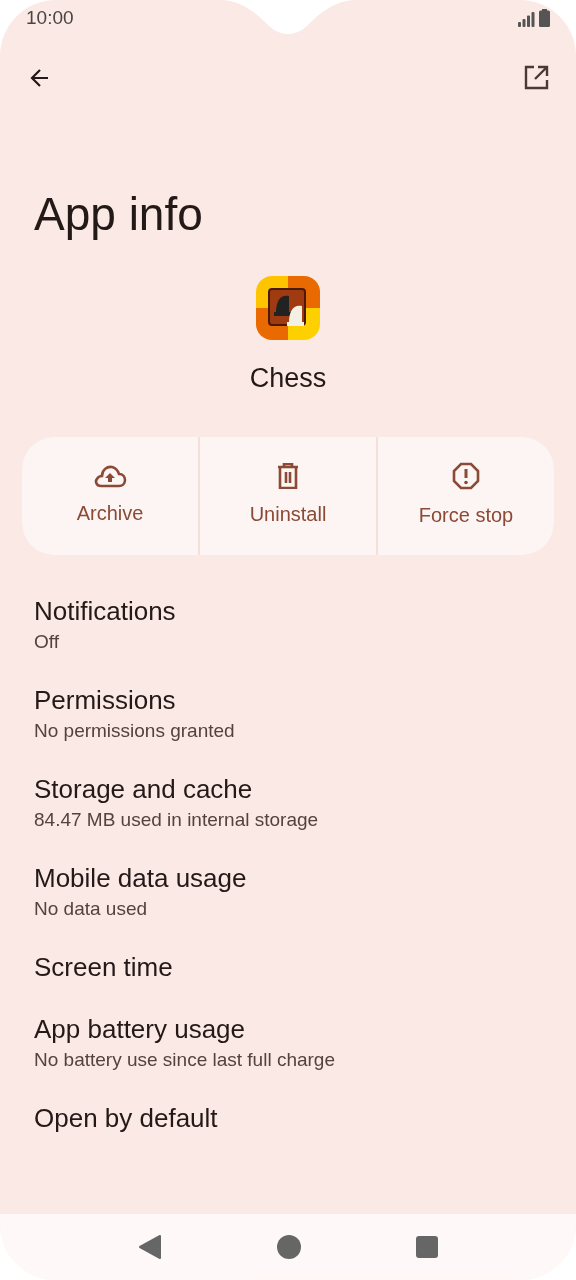 This screenshot has height=1280, width=576. What do you see at coordinates (135, 730) in the screenshot?
I see `setting-summary: No permissions granted` at bounding box center [135, 730].